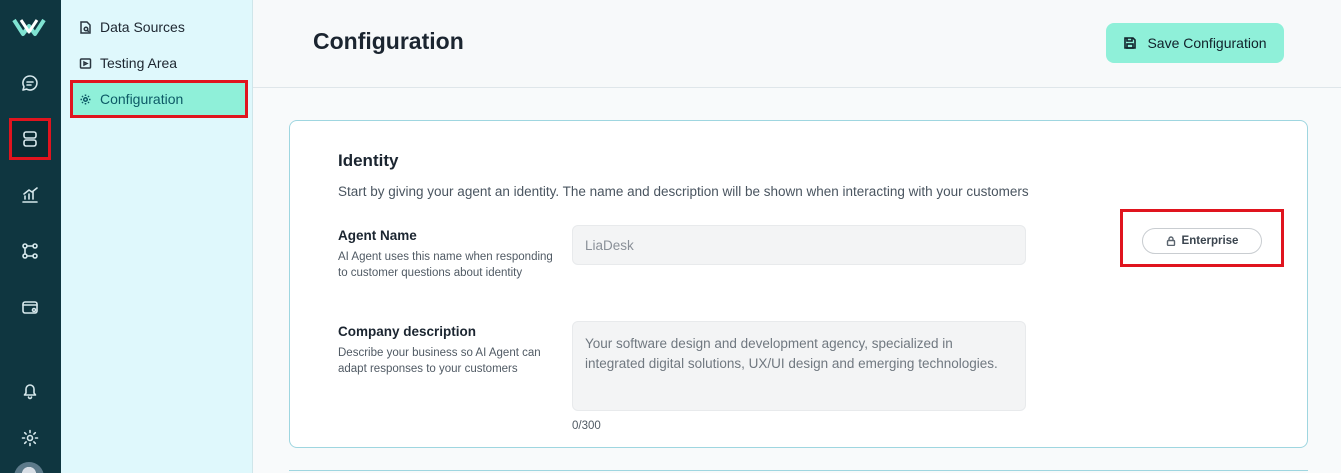 The width and height of the screenshot is (1341, 473). I want to click on save-button-label: Save Configuration, so click(1207, 43).